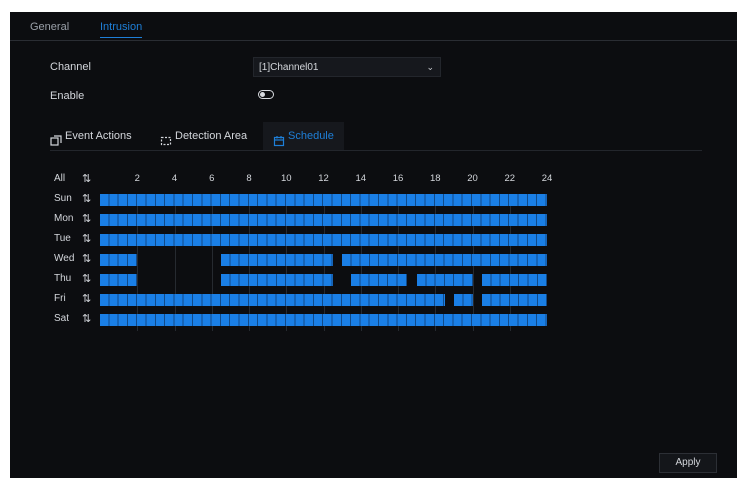 This screenshot has height=480, width=752. What do you see at coordinates (174, 178) in the screenshot?
I see `hour-label: 4` at bounding box center [174, 178].